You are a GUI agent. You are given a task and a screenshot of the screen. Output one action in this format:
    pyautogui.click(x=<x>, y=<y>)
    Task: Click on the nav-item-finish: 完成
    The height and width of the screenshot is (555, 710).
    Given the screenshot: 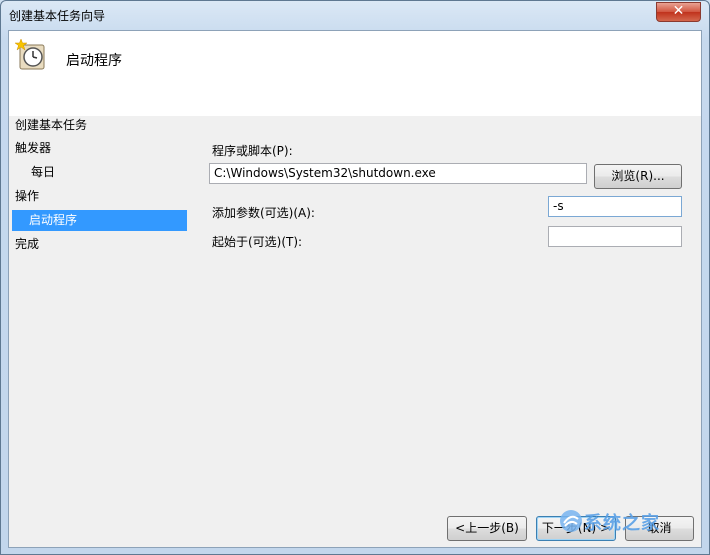 What is the action you would take?
    pyautogui.click(x=27, y=244)
    